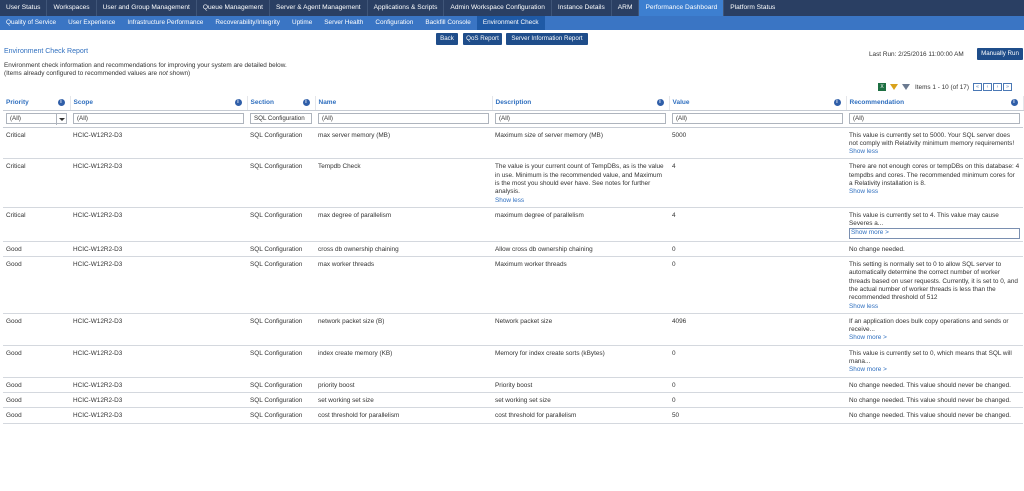 The image size is (1024, 491). I want to click on column-header-section: Section i, so click(281, 103).